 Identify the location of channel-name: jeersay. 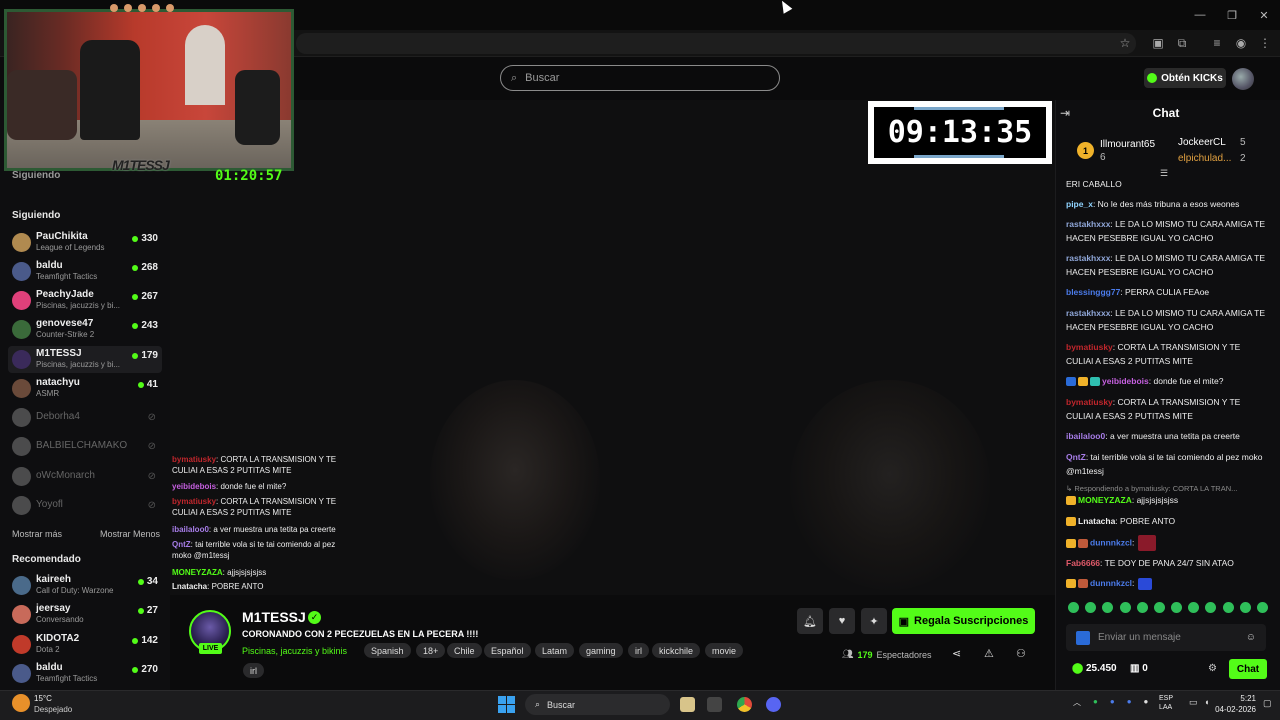
(53, 608).